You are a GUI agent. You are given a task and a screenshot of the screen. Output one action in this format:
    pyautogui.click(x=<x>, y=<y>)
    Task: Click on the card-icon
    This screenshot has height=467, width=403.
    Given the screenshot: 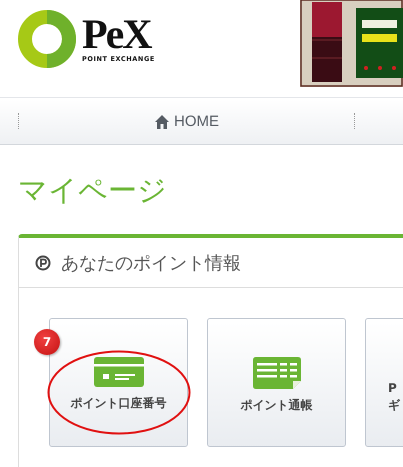 What is the action you would take?
    pyautogui.click(x=119, y=372)
    